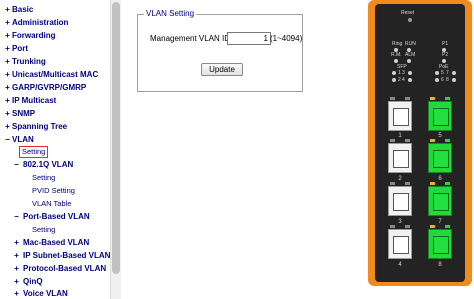 This screenshot has width=474, height=299. I want to click on poe-led-label-5: 5, so click(442, 73).